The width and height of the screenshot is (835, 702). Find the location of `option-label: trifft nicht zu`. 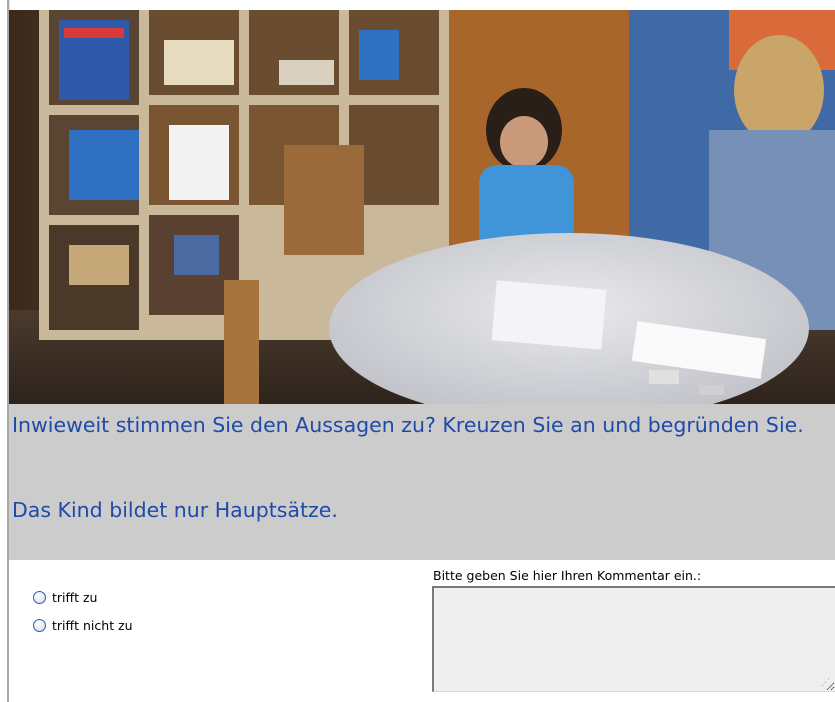

option-label: trifft nicht zu is located at coordinates (92, 625).